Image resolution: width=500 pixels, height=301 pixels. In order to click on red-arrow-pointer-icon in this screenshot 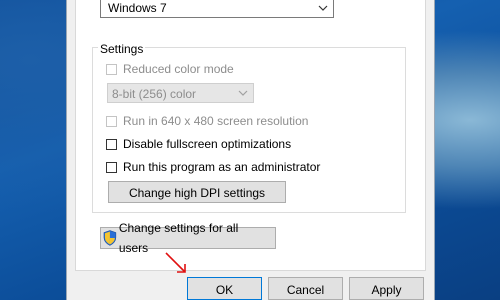, I will do `click(175, 262)`.